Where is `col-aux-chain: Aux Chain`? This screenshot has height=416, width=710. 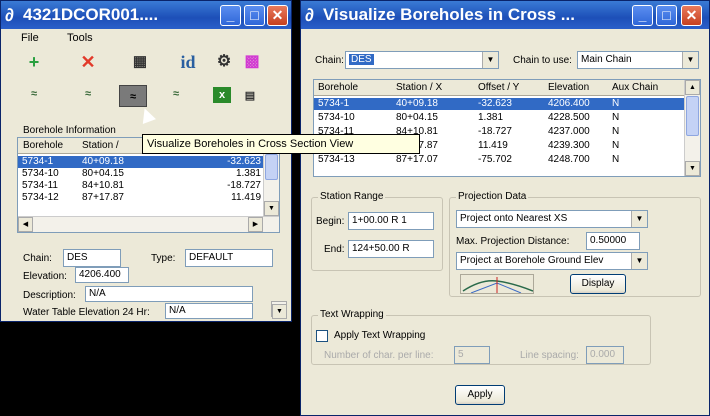 col-aux-chain: Aux Chain is located at coordinates (635, 87).